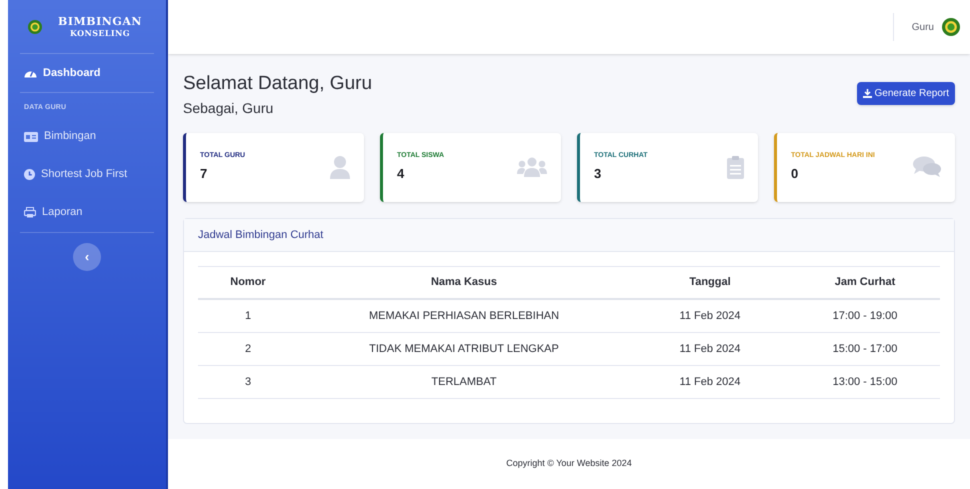 Image resolution: width=970 pixels, height=489 pixels. Describe the element at coordinates (100, 21) in the screenshot. I see `brand-title: BIMBINGAN` at that location.